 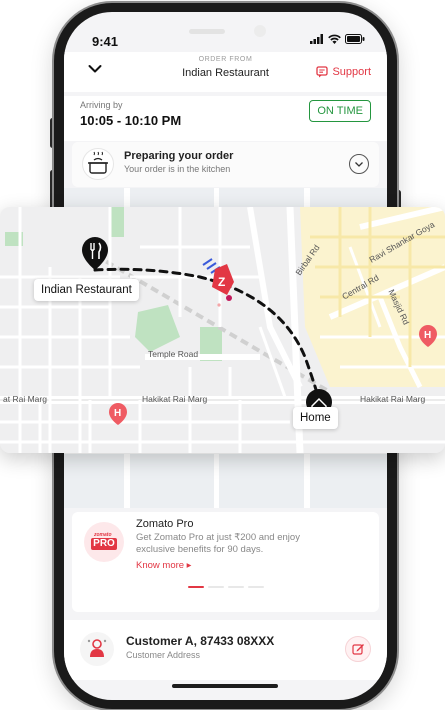 What do you see at coordinates (225, 650) in the screenshot?
I see `customer-section: Customer A, 87433 08XXX Customer Address` at bounding box center [225, 650].